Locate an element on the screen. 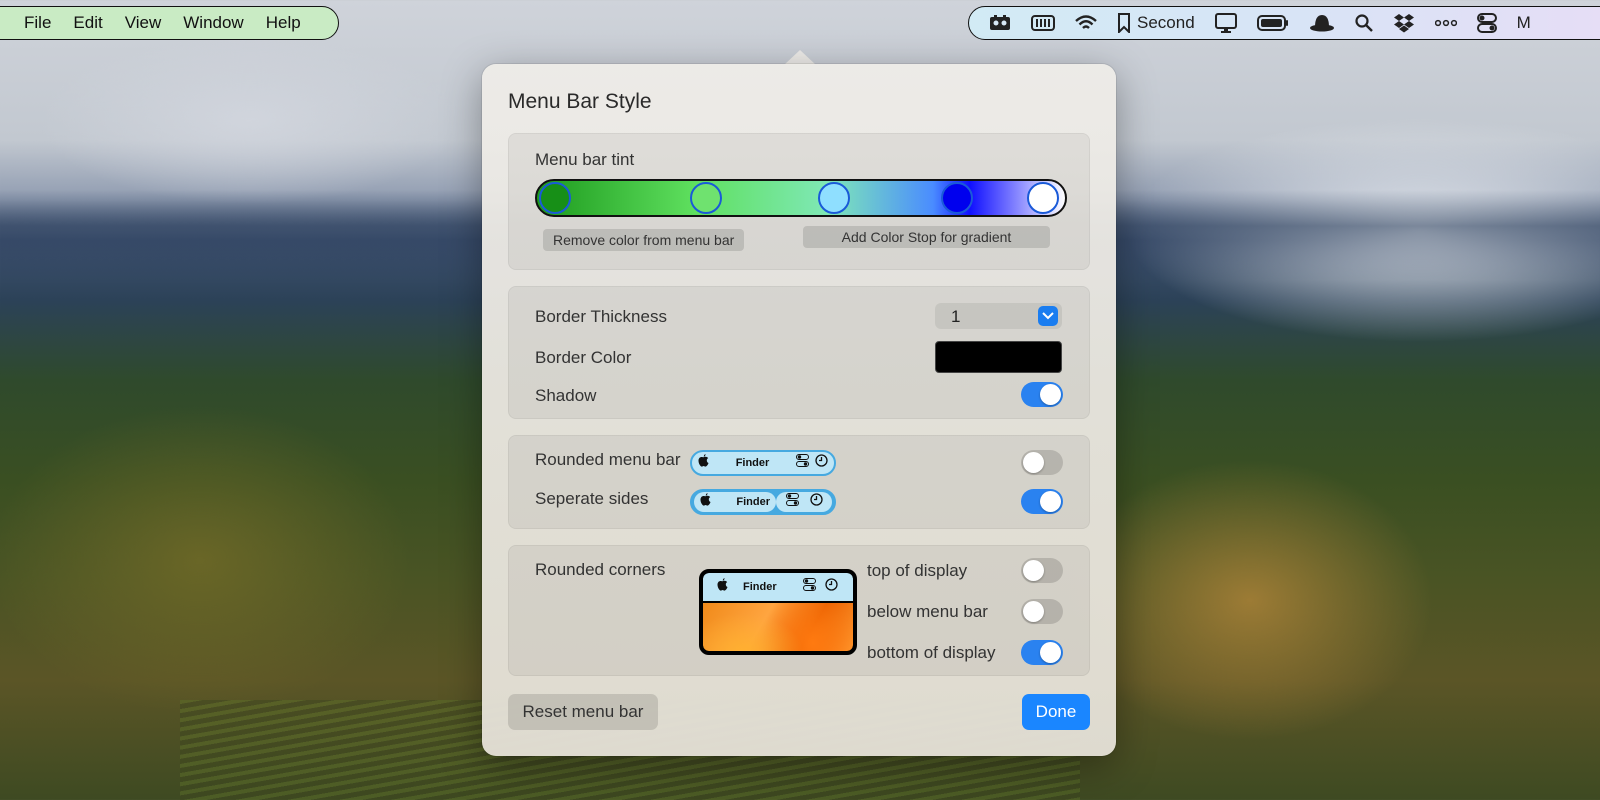 The height and width of the screenshot is (800, 1600). rounded-menubar-toggle is located at coordinates (1042, 462).